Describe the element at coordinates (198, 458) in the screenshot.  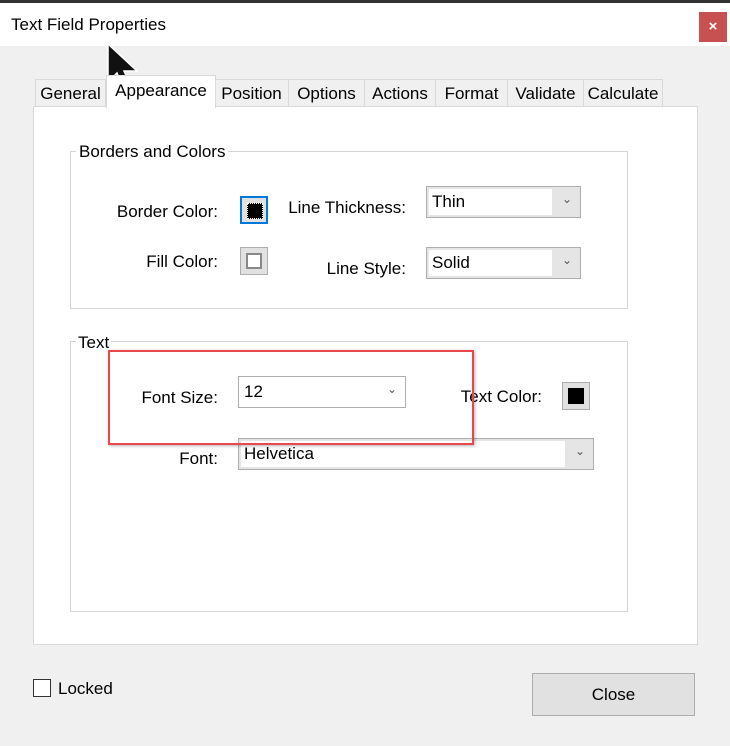
I see `font-label: Font:` at that location.